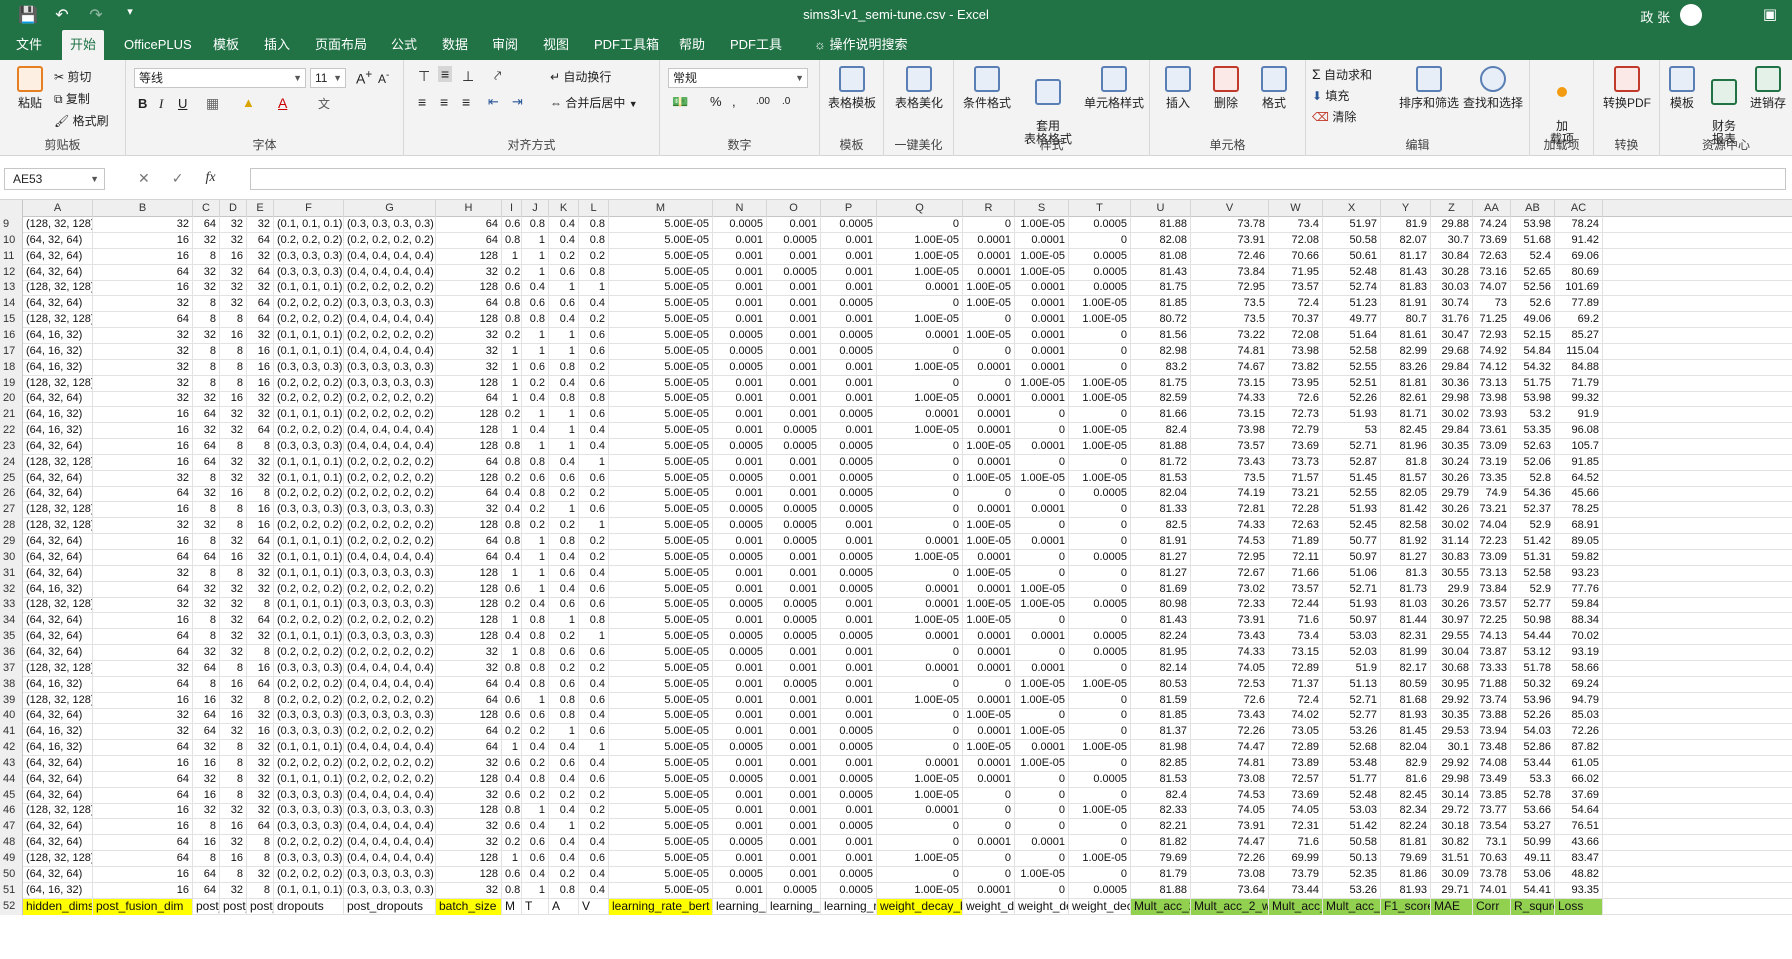  Describe the element at coordinates (1352, 652) in the screenshot. I see `cell: 52.03` at that location.